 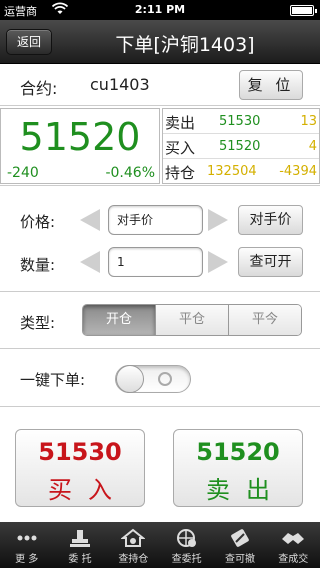 I want to click on depth-box: 卖出 51530 13 买入 51520 4 持仓 132504 -4394, so click(x=241, y=146).